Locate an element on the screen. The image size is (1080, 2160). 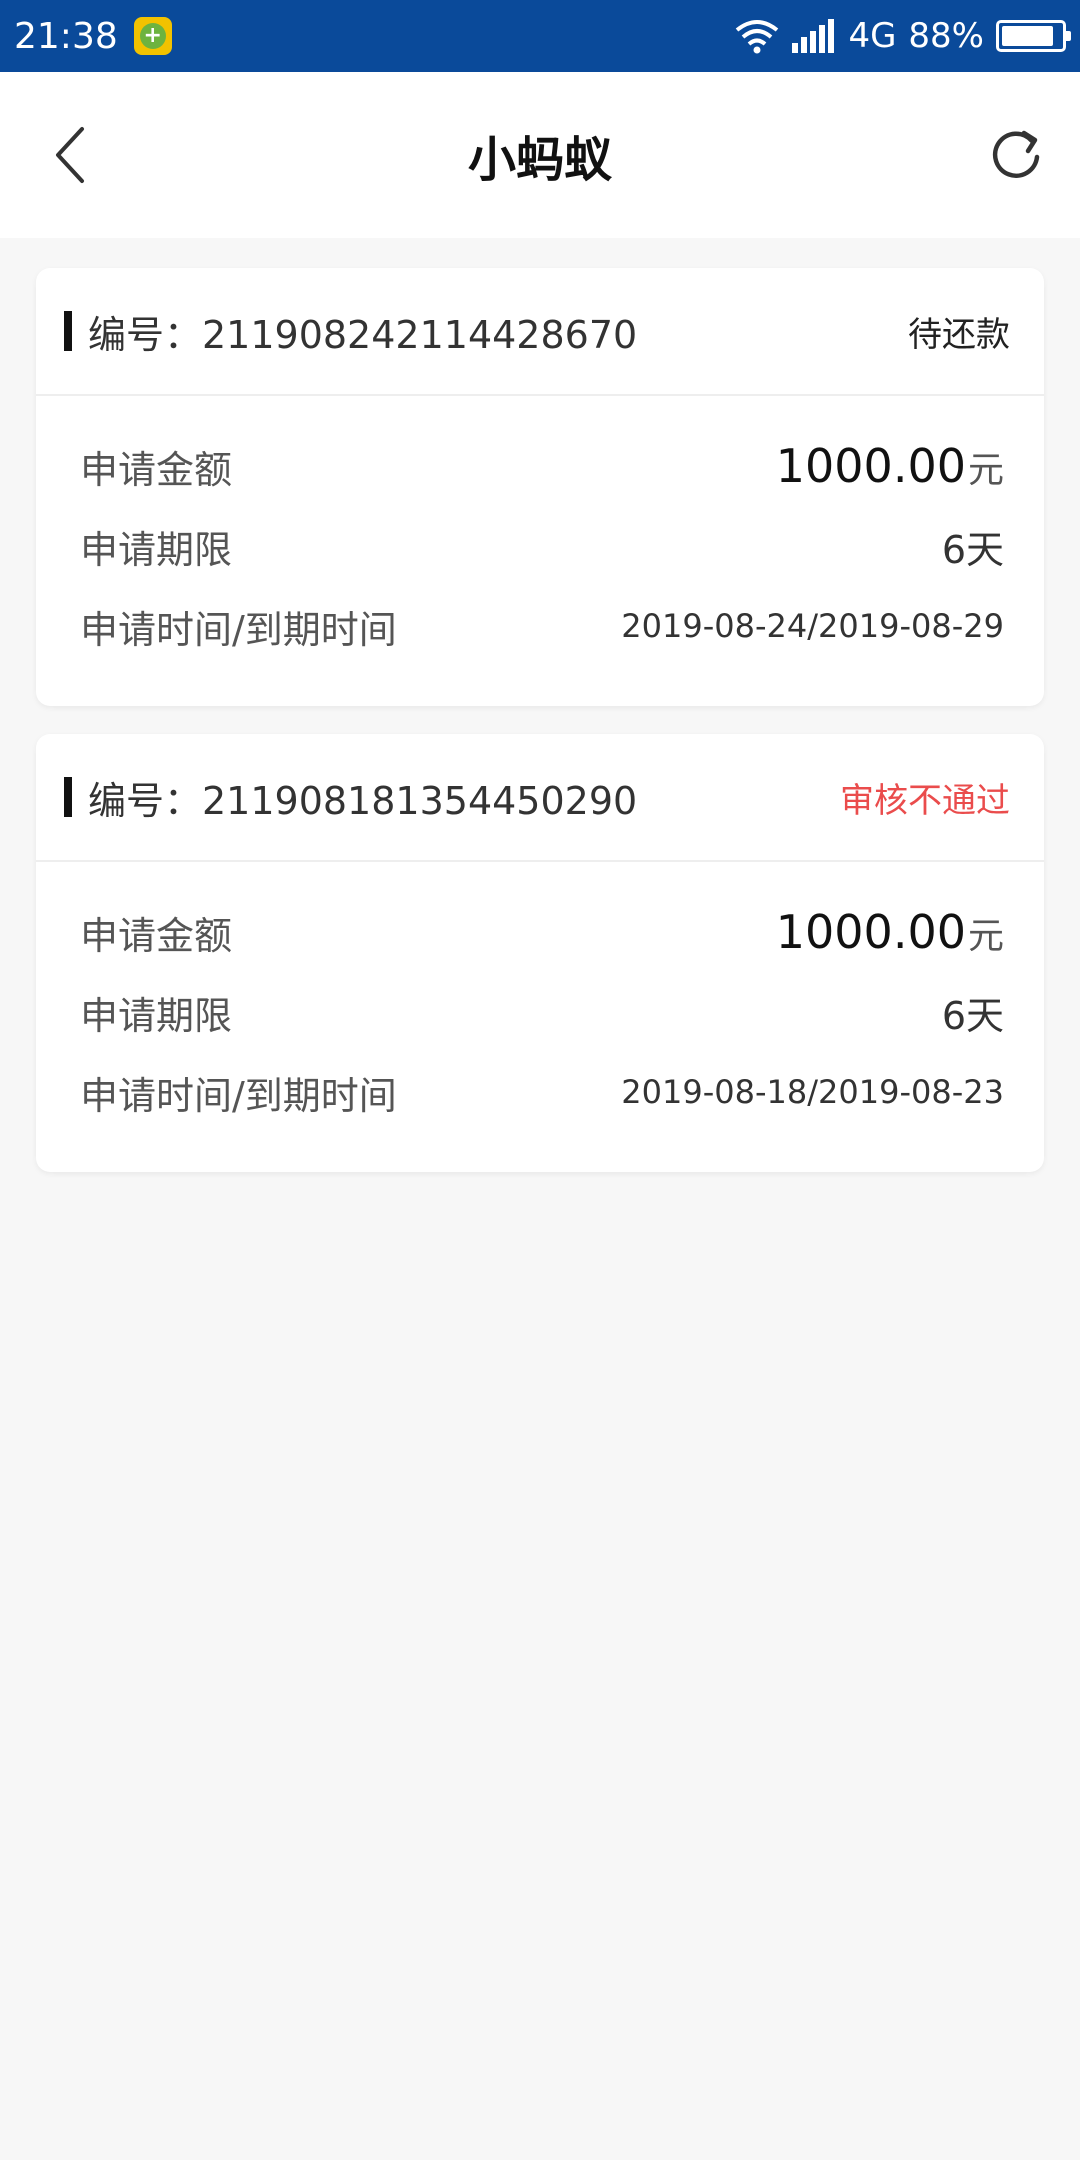
battery-percent: 88% is located at coordinates (946, 36).